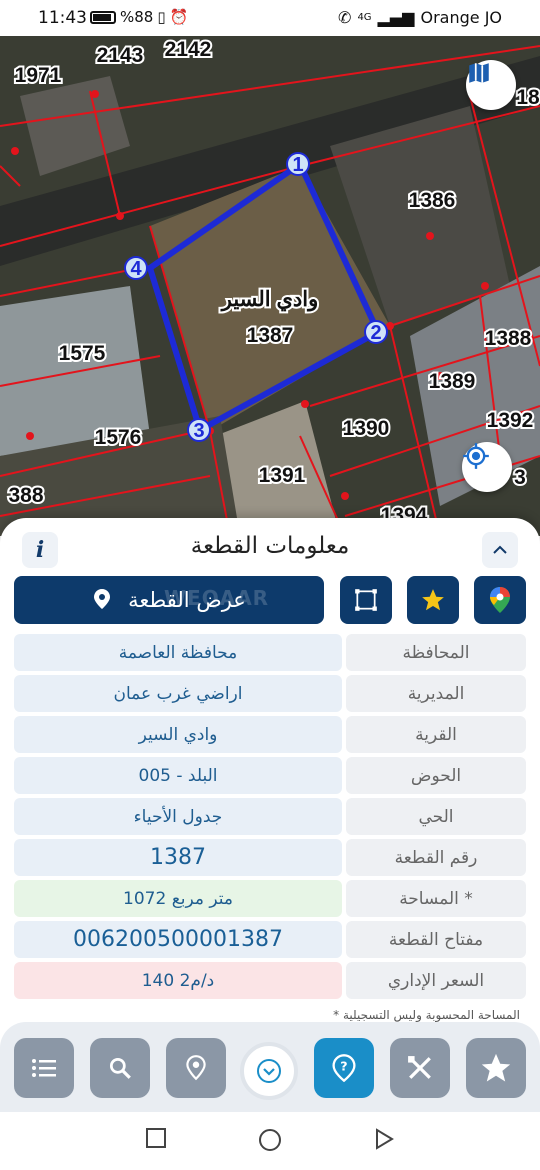 Image resolution: width=540 pixels, height=1170 pixels. I want to click on detail-row: اراضي غرب عمان المديرية, so click(270, 693).